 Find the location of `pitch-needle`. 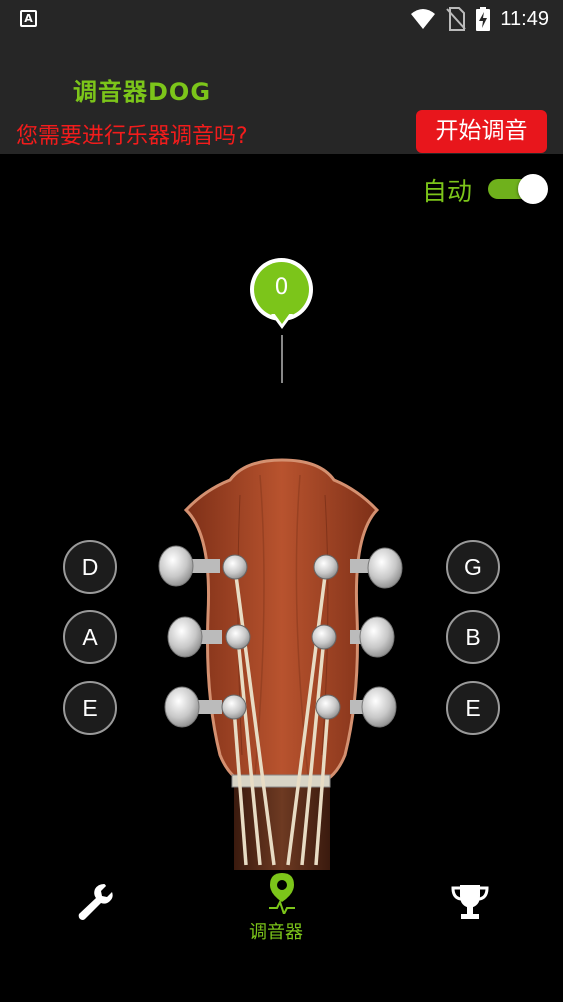

pitch-needle is located at coordinates (282, 359).